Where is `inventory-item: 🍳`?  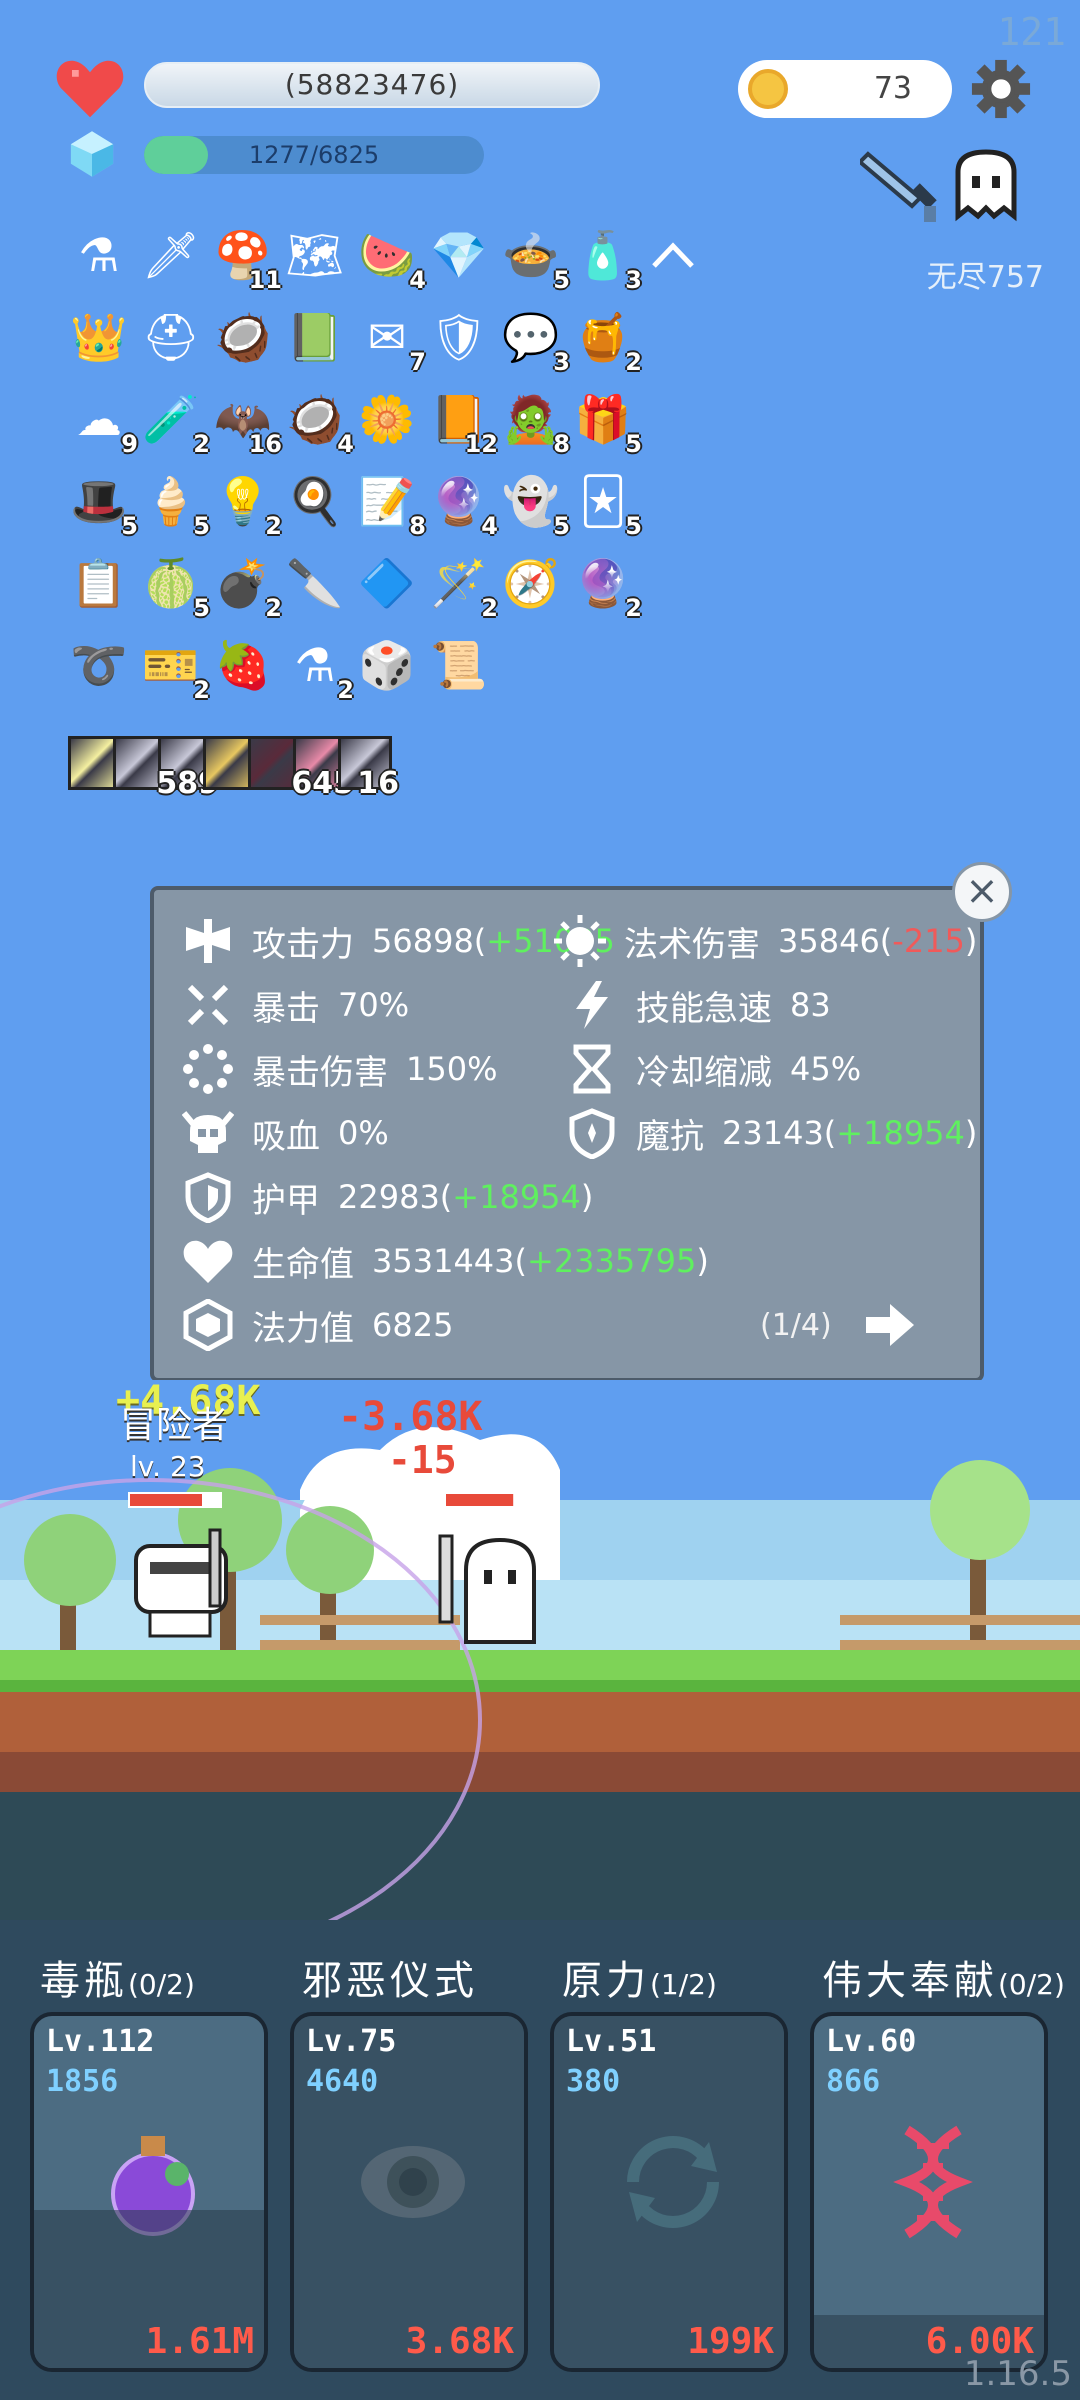
inventory-item: 🍳 is located at coordinates (315, 501).